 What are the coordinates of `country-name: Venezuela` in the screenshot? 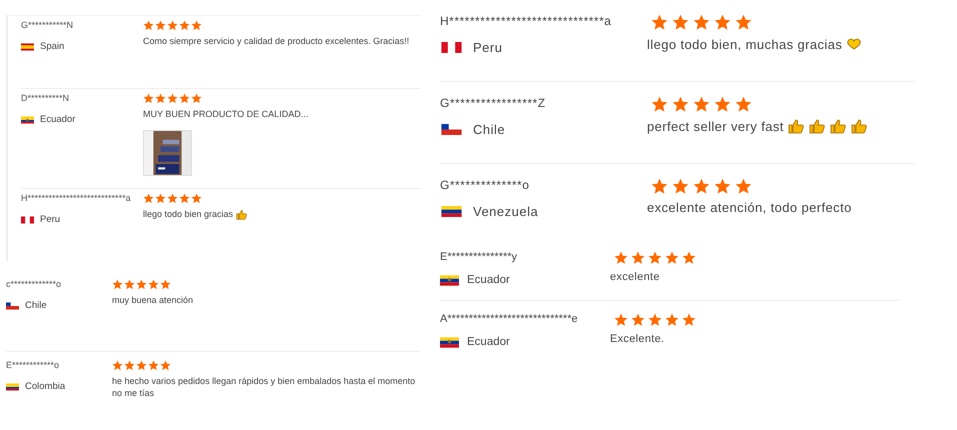 It's located at (505, 211).